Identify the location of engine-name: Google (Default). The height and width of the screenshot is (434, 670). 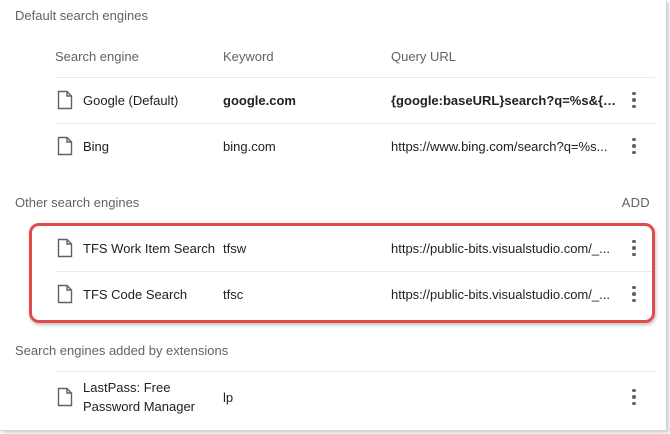
(131, 100).